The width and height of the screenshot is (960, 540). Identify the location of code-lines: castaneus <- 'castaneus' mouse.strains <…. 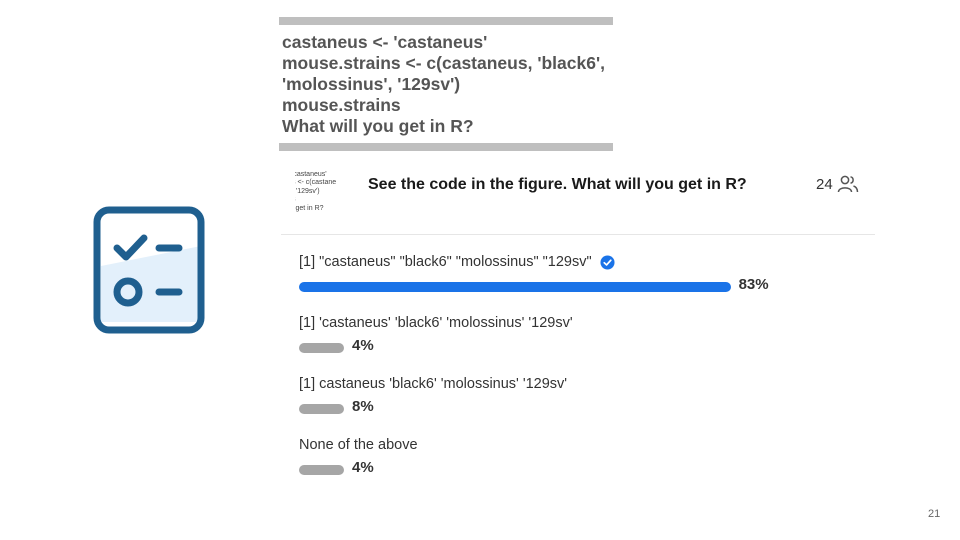
(447, 84).